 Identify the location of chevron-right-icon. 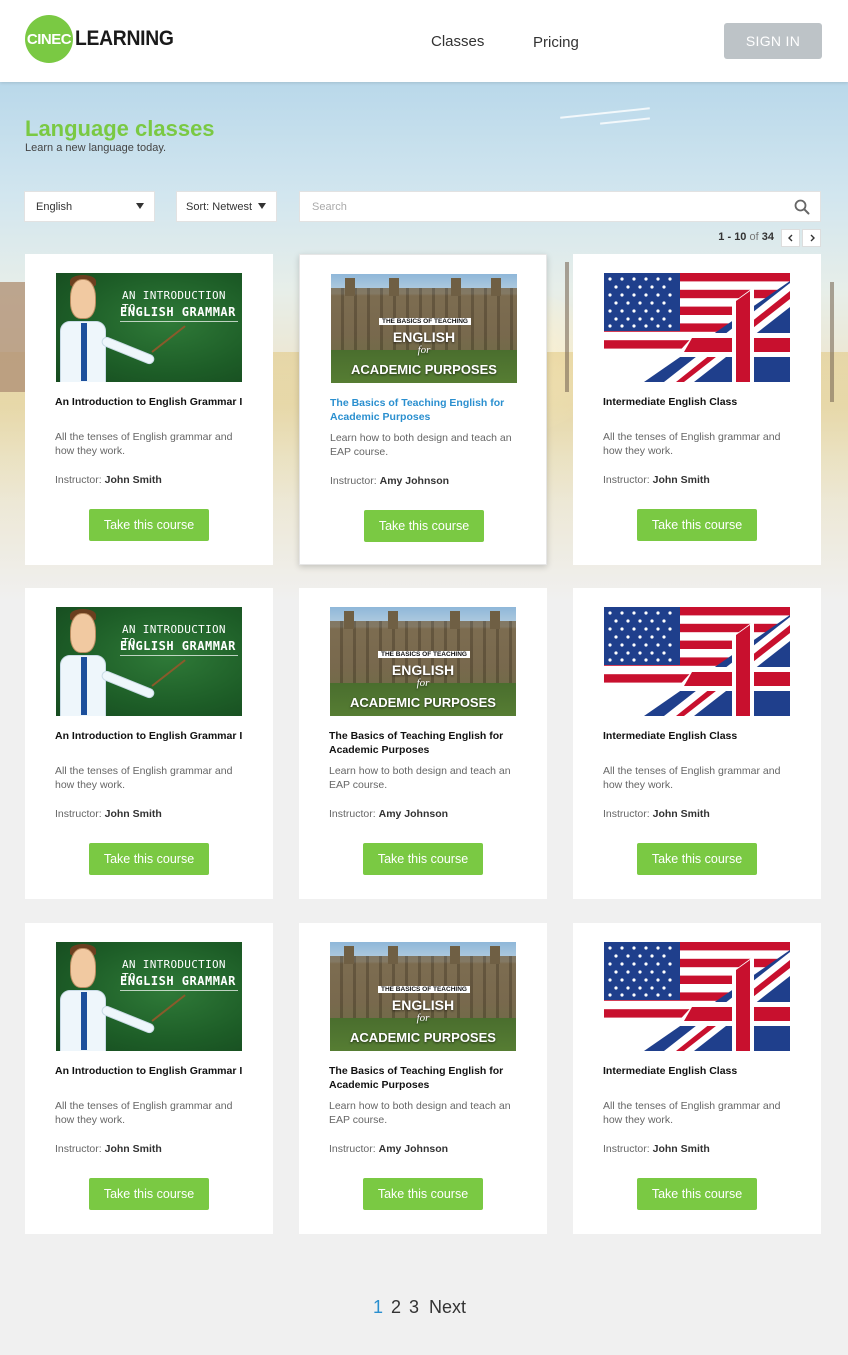
(812, 238).